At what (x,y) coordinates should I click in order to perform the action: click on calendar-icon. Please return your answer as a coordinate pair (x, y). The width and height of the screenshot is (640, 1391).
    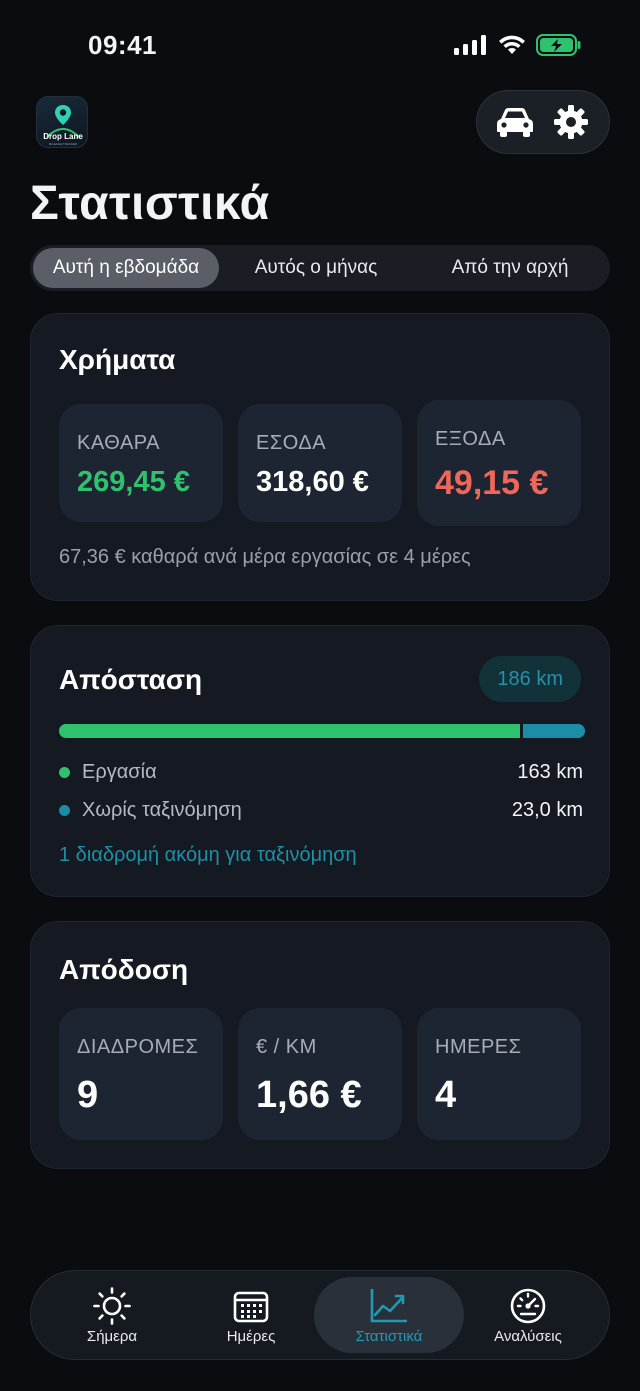
    Looking at the image, I should click on (251, 1306).